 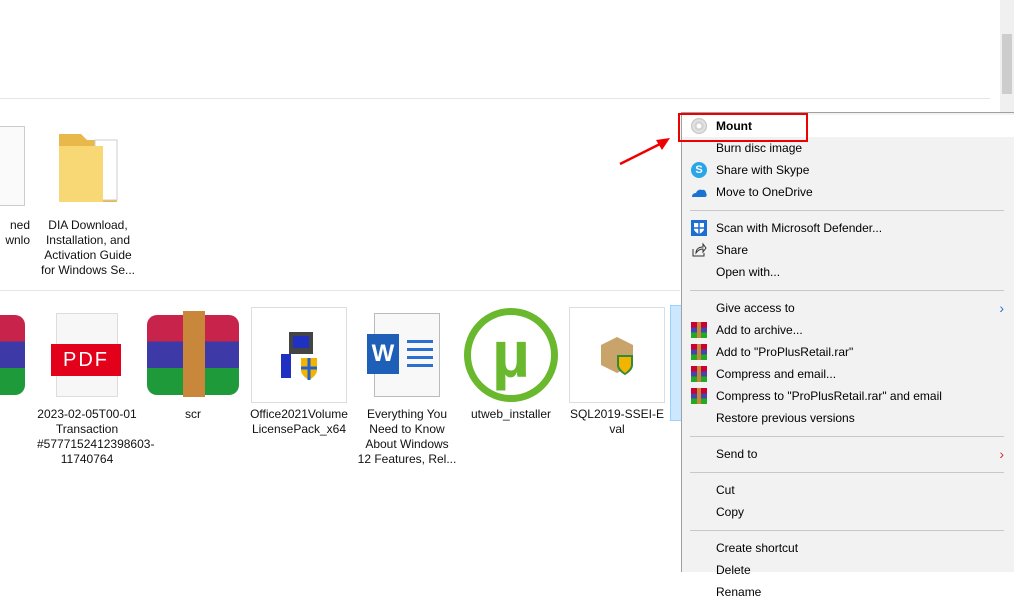 I want to click on file-item: µ utweb_installer, so click(x=511, y=364).